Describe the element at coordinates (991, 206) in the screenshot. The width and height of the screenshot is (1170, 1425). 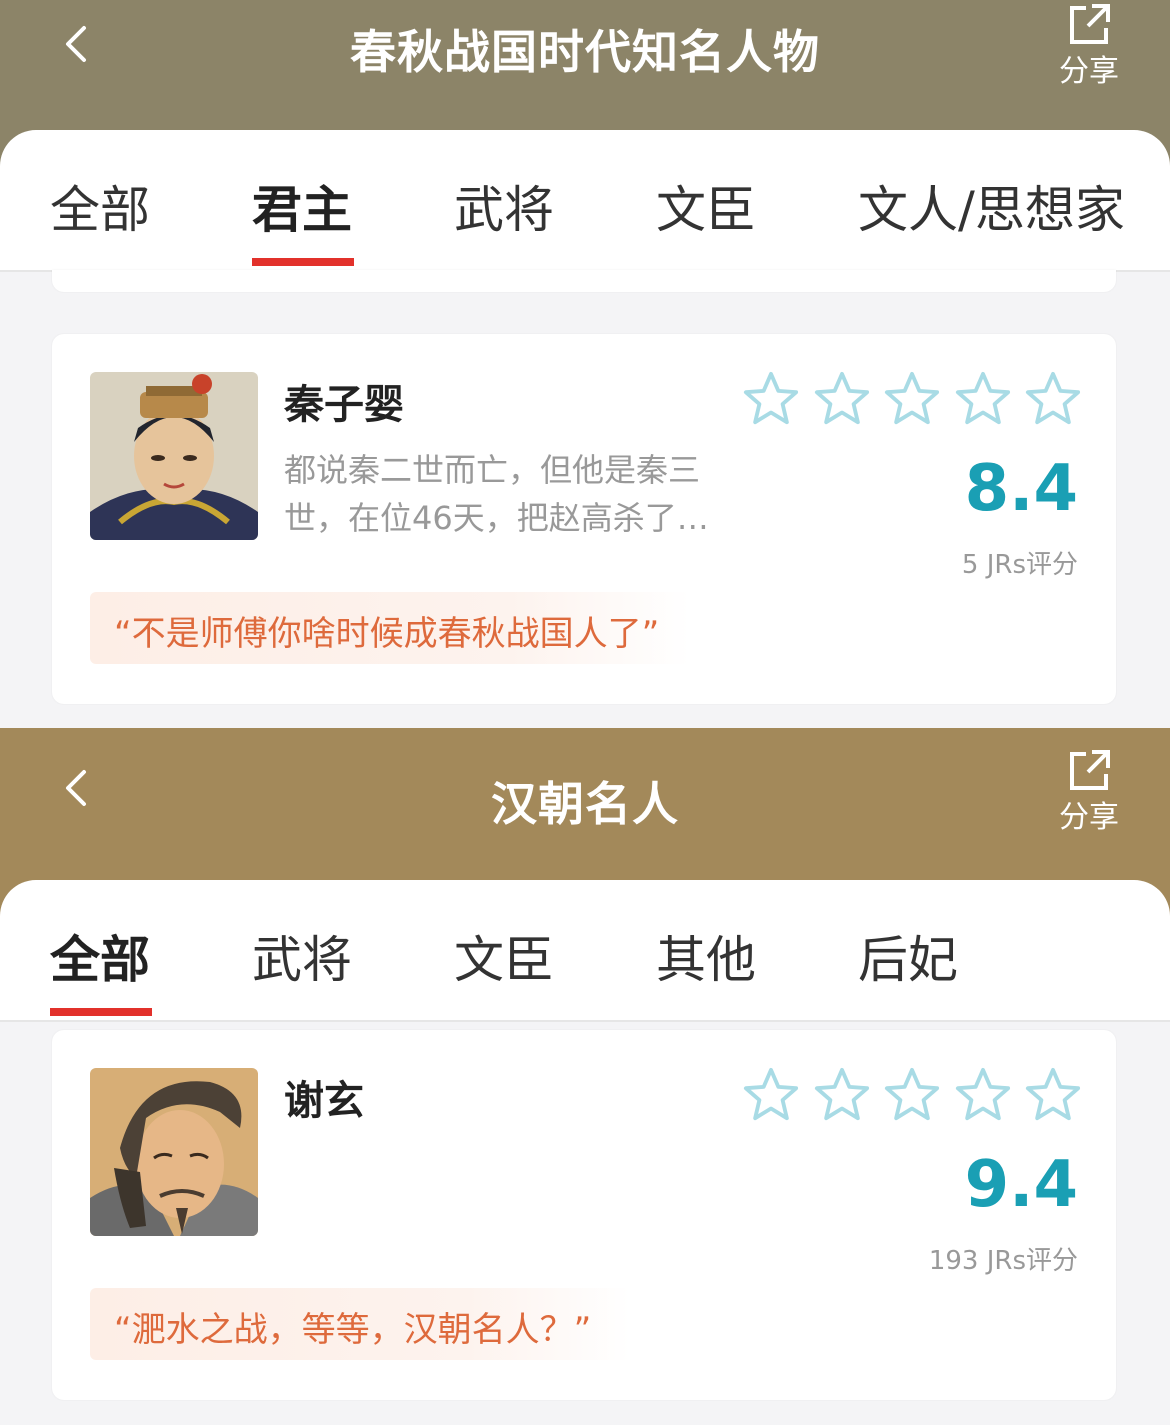
I see `tab-thinkers: 文人/思想家` at that location.